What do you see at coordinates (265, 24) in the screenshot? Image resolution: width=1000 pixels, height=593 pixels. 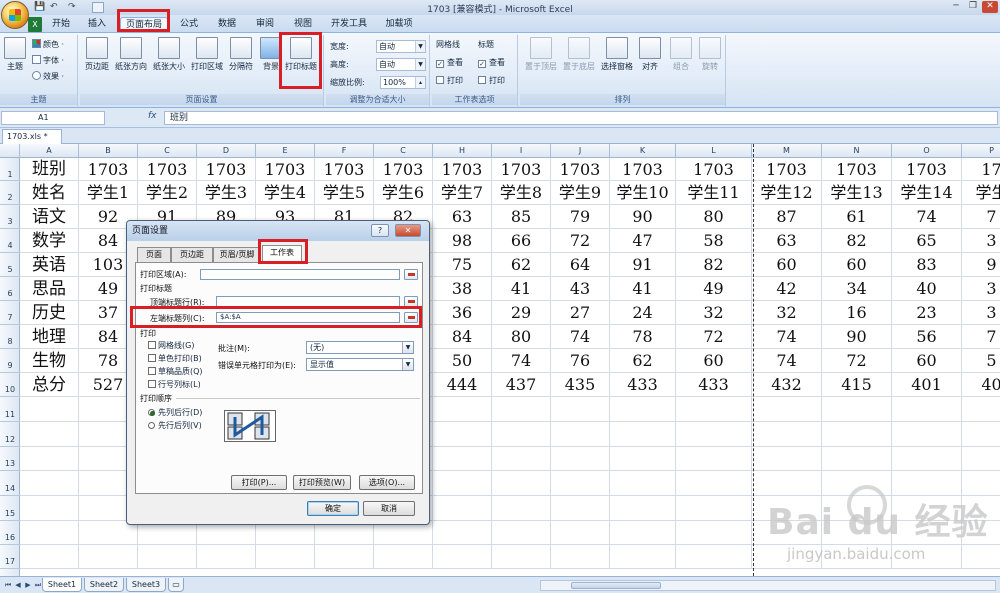 I see `tab-review: 审阅` at bounding box center [265, 24].